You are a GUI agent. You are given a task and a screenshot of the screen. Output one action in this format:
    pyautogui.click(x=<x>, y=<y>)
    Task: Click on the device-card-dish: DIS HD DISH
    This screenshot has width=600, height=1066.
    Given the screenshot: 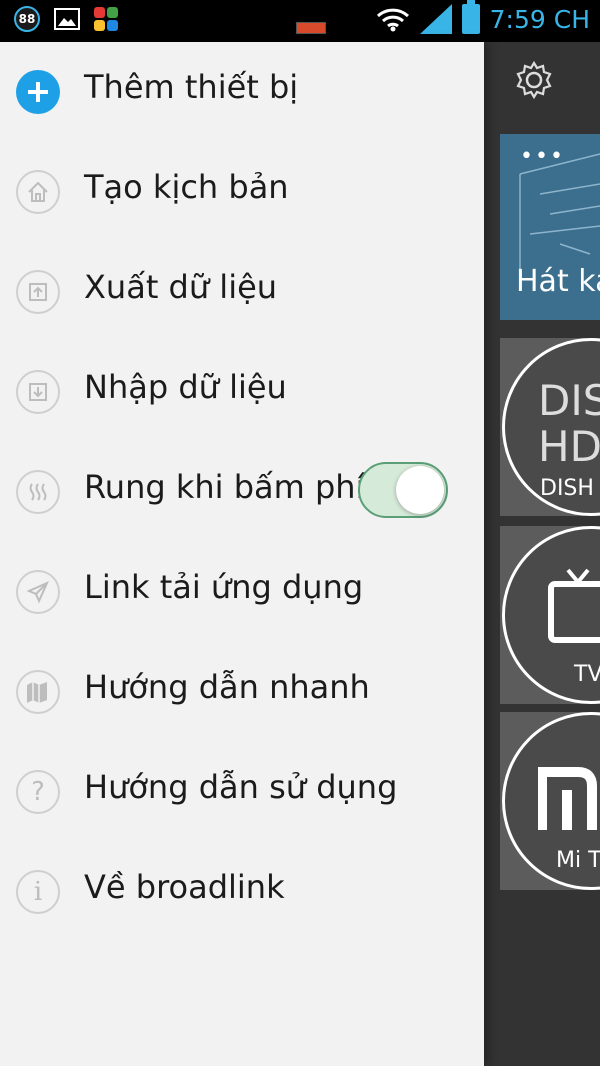 What is the action you would take?
    pyautogui.click(x=550, y=427)
    